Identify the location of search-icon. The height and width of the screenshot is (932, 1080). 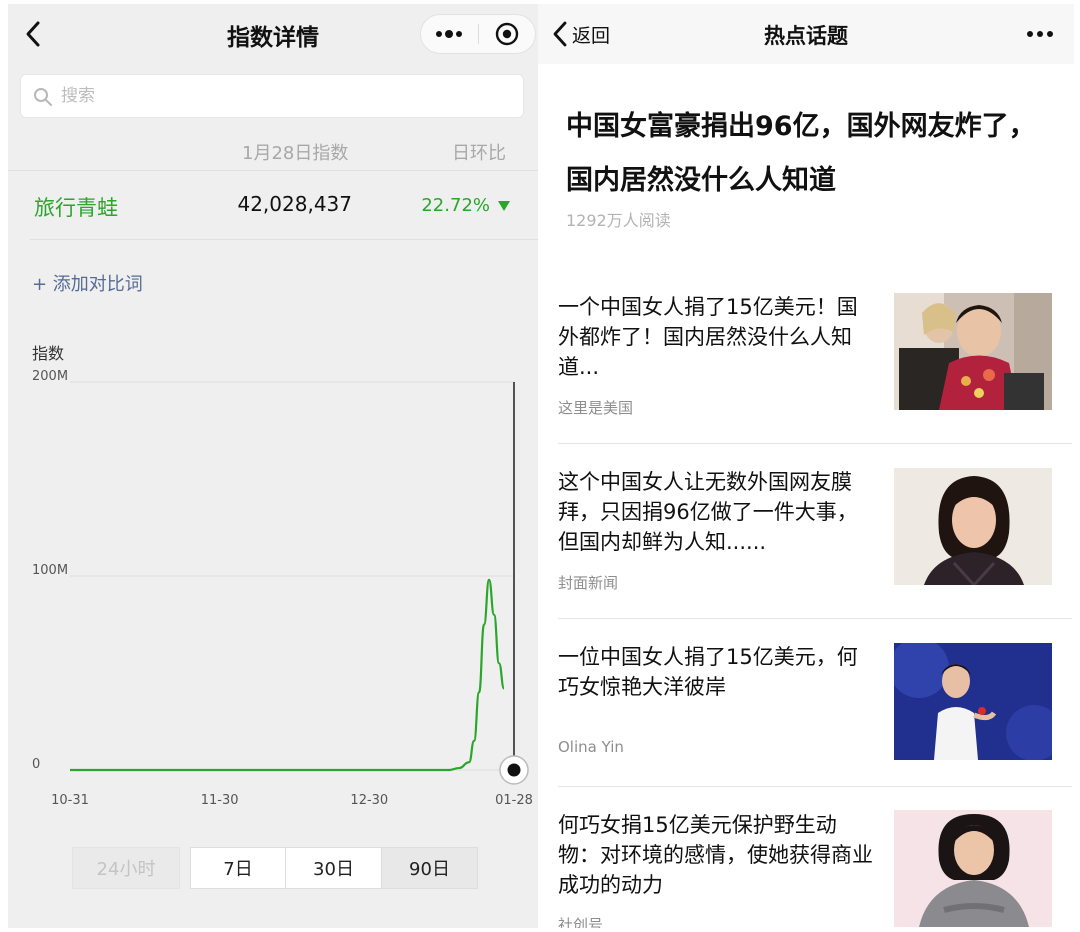
(43, 97).